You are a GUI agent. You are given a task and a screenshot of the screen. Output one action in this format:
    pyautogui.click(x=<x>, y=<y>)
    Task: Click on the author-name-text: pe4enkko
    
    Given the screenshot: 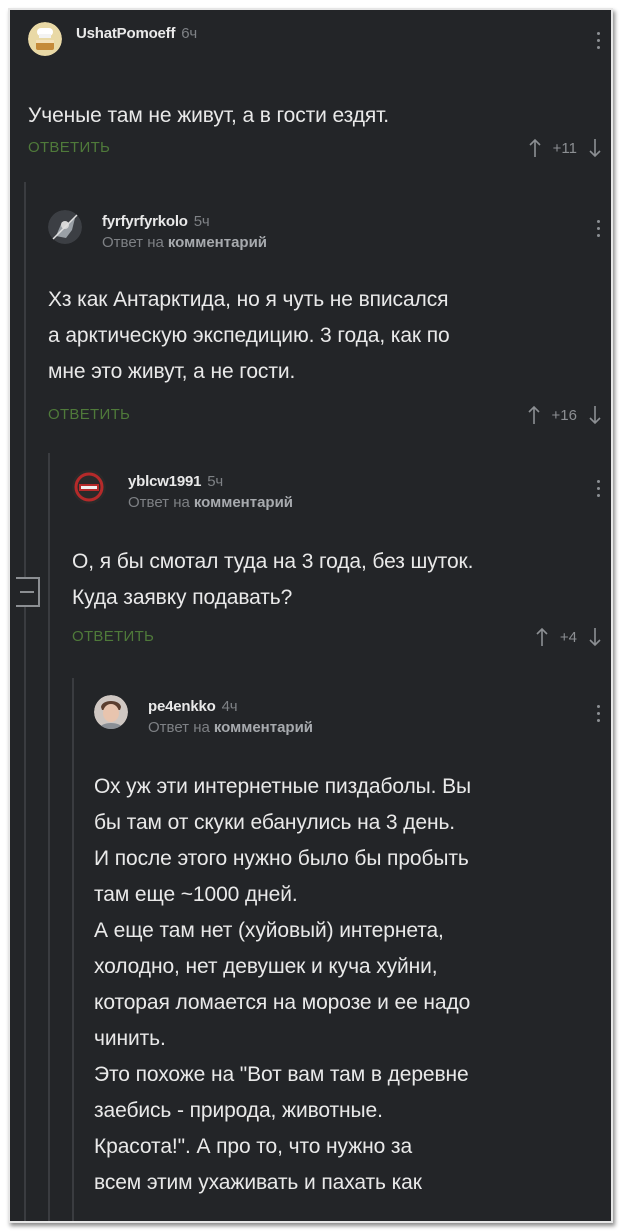 What is the action you would take?
    pyautogui.click(x=182, y=706)
    